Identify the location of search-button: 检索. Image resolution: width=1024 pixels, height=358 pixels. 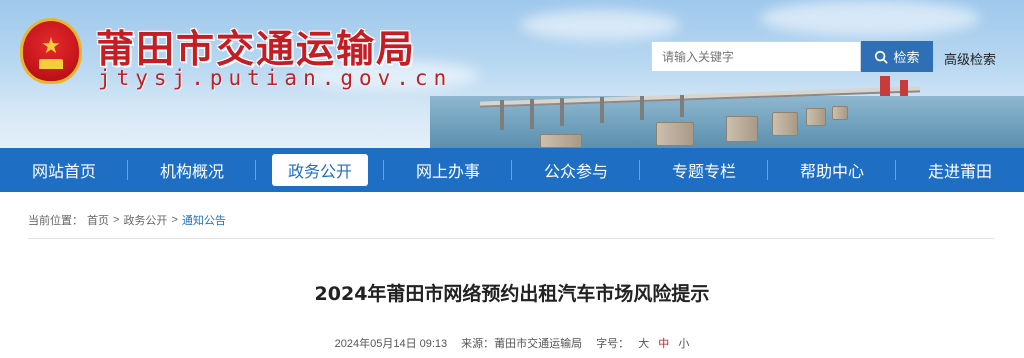
(897, 56).